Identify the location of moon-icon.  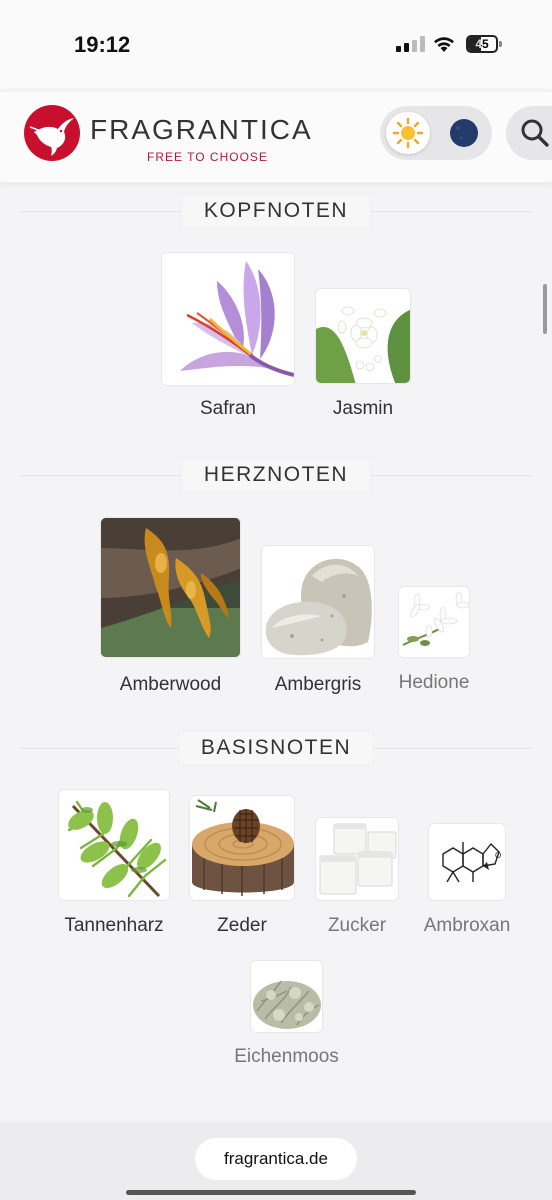
(464, 133).